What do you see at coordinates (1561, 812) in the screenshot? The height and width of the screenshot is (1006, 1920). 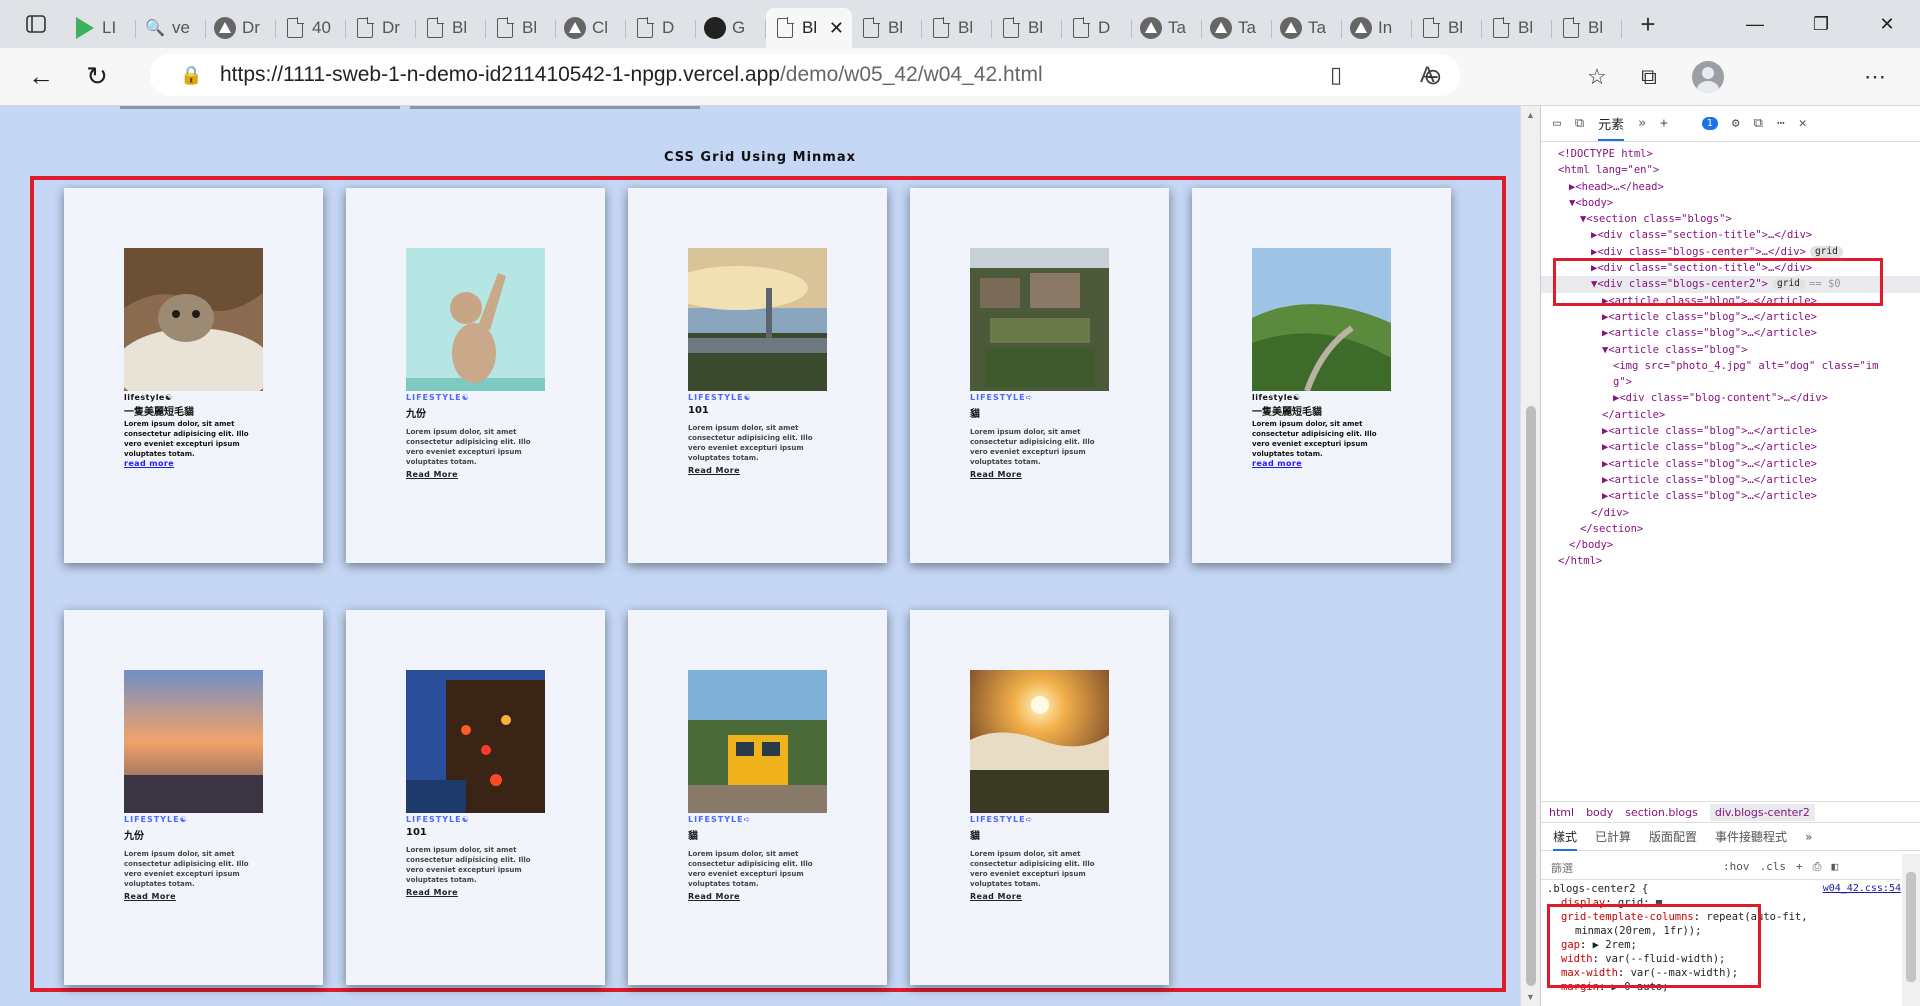 I see `breadcrumb-item: html` at bounding box center [1561, 812].